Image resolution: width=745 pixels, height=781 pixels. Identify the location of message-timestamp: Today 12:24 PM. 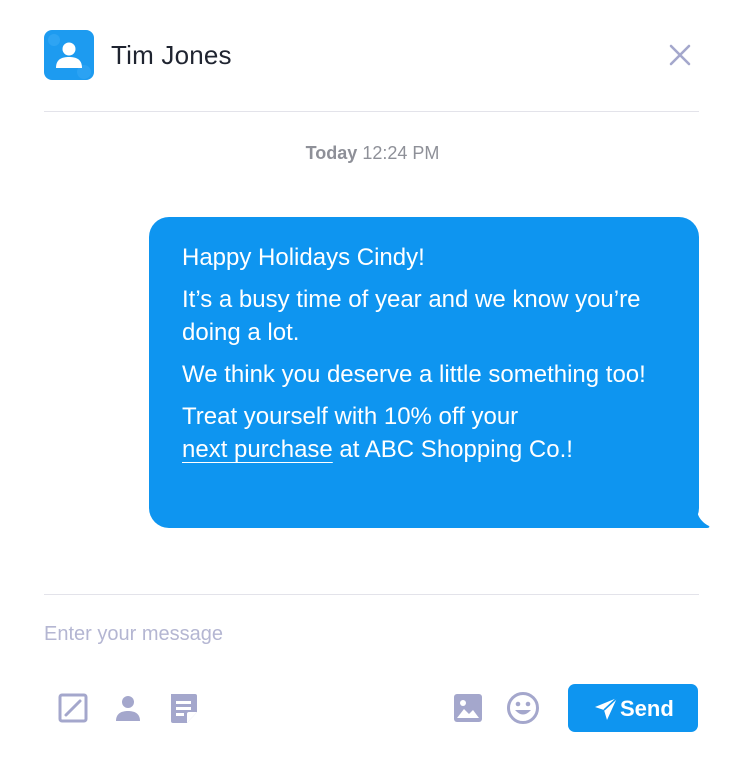
(372, 153).